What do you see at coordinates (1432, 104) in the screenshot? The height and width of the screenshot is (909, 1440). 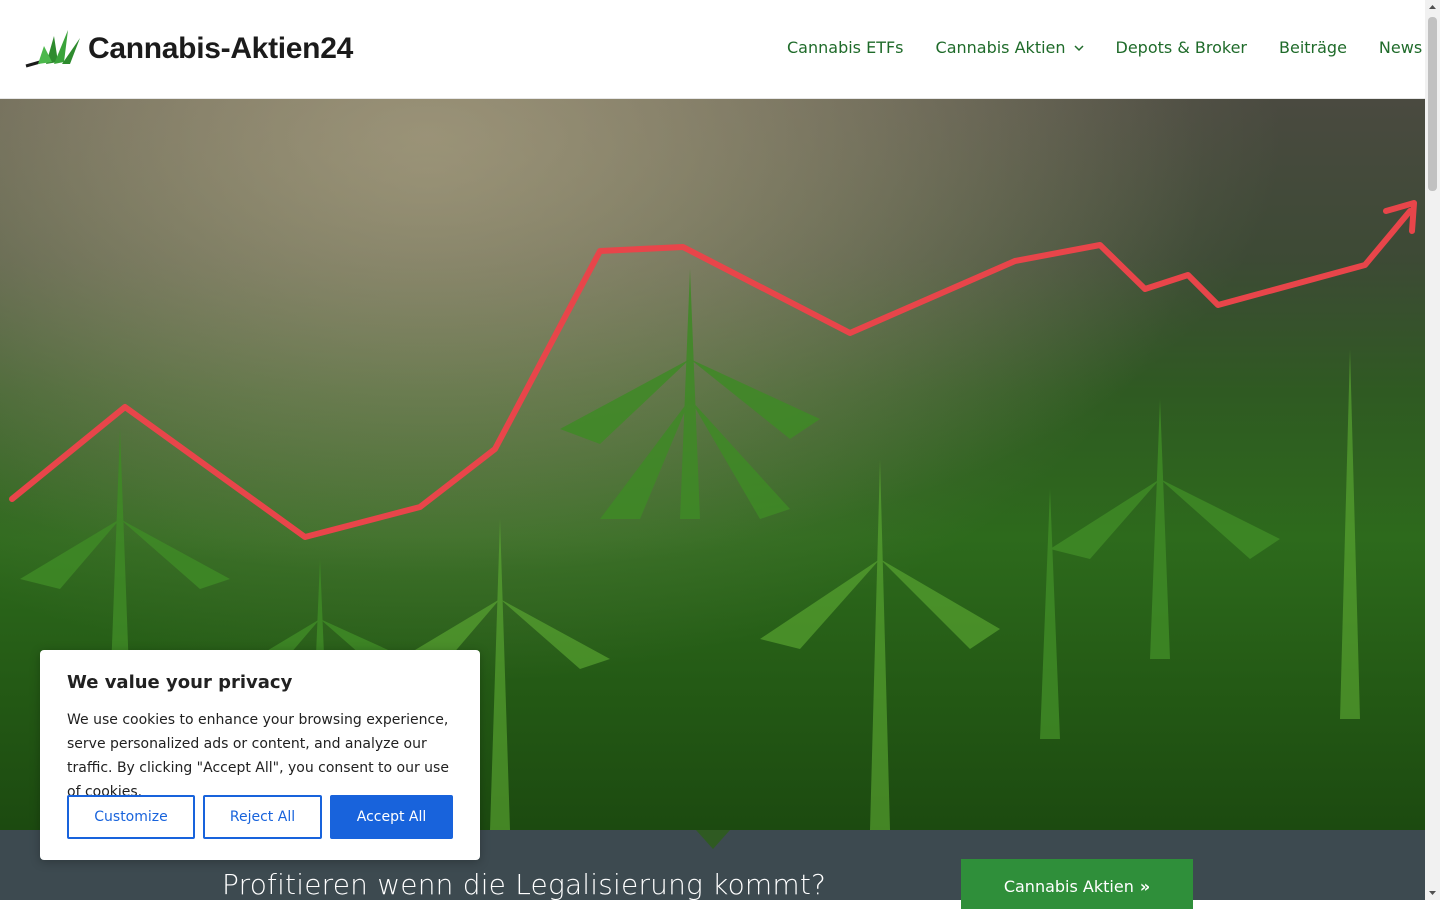 I see `scrollbar-thumb` at bounding box center [1432, 104].